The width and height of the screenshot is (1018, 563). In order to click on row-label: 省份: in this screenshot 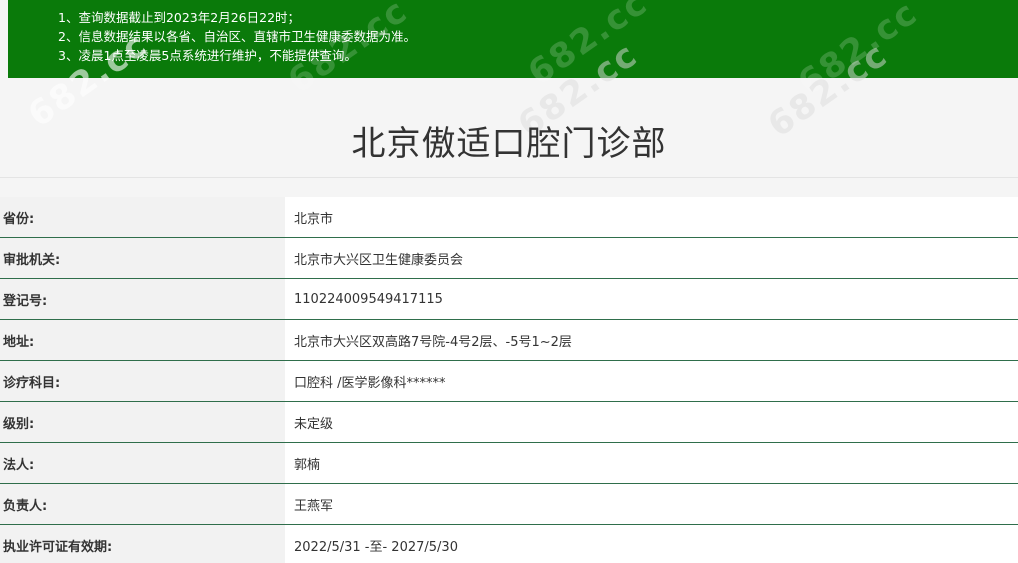, I will do `click(142, 217)`.